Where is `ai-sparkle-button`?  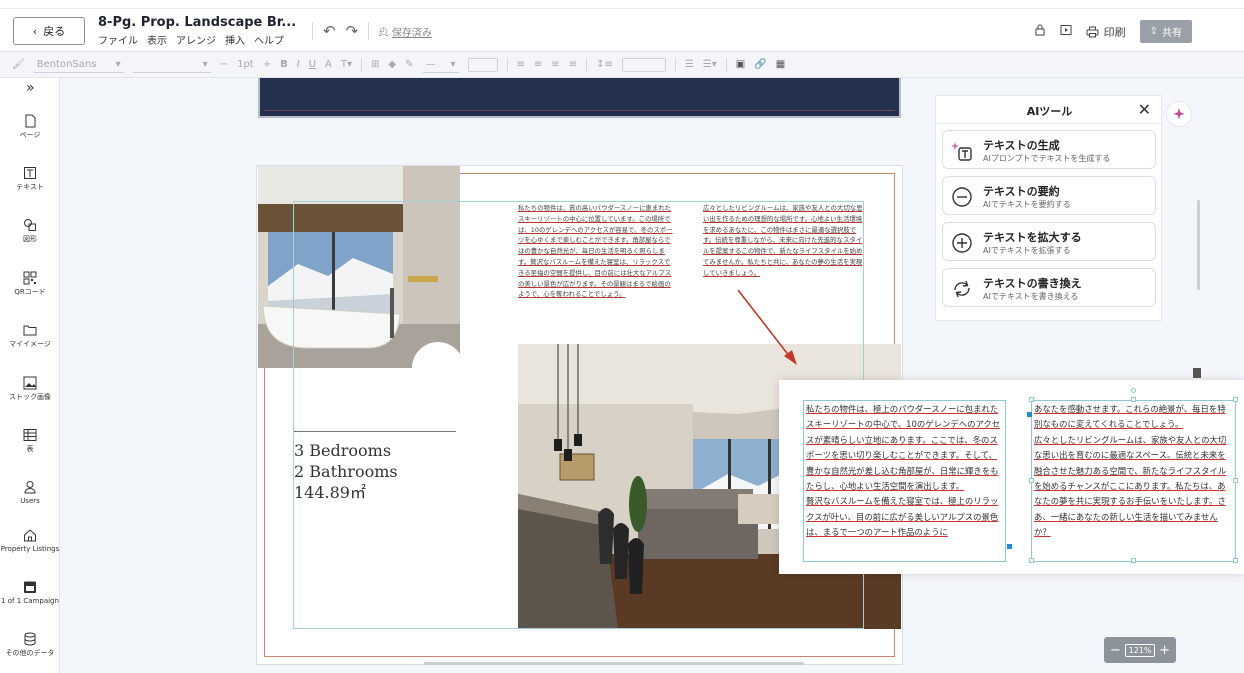 ai-sparkle-button is located at coordinates (1179, 114).